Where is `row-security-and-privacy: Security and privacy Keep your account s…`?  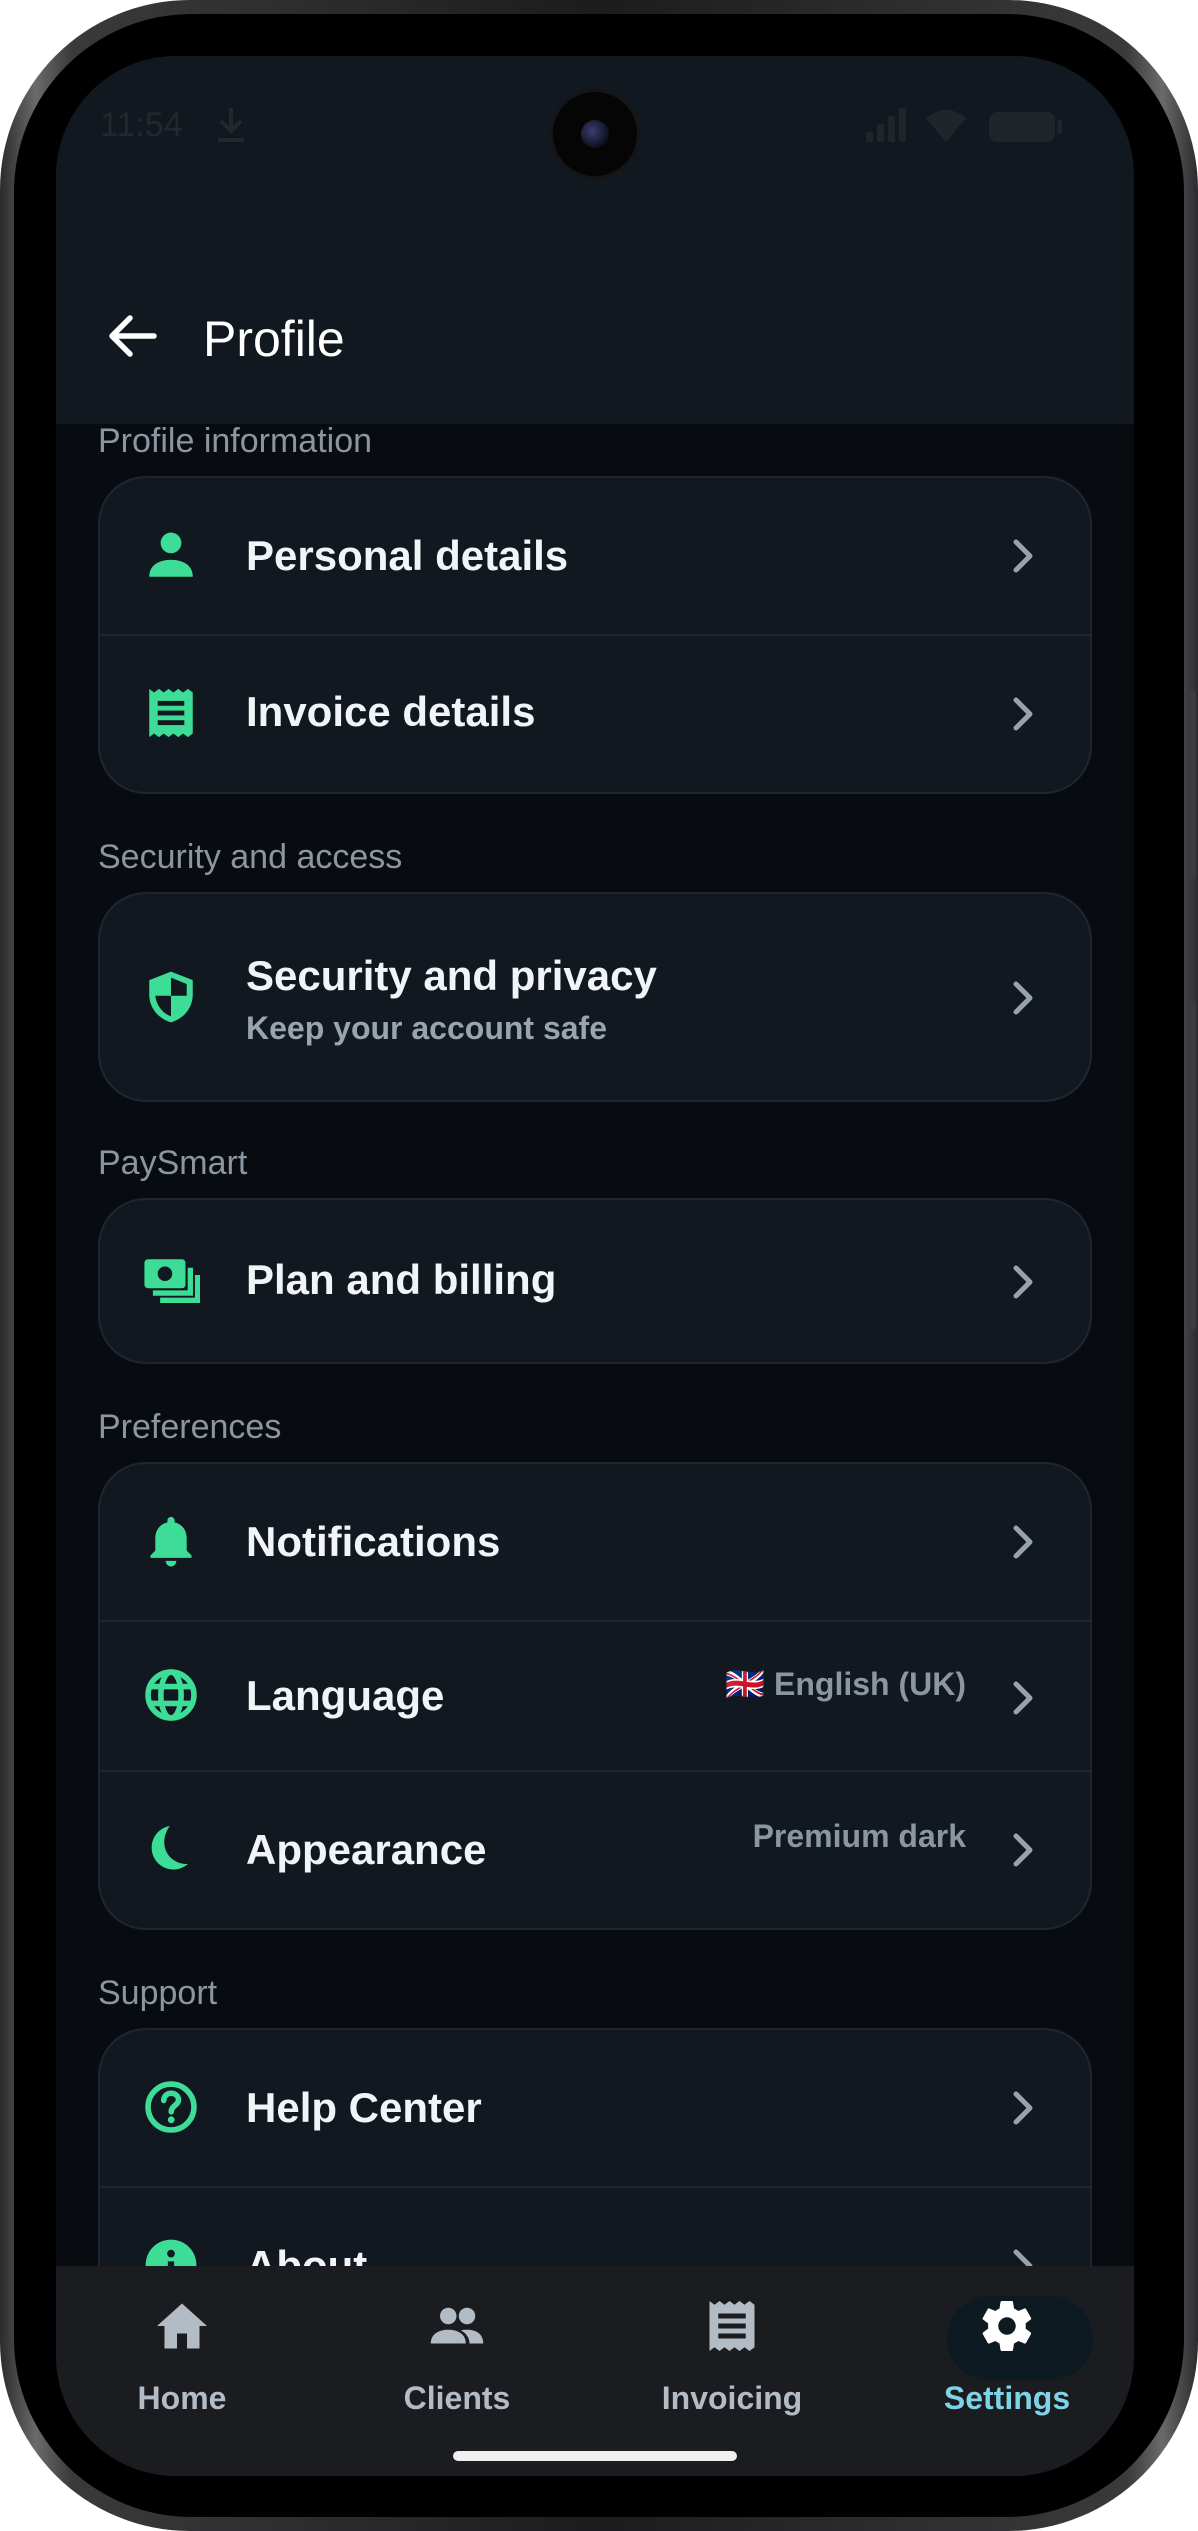 row-security-and-privacy: Security and privacy Keep your account s… is located at coordinates (595, 997).